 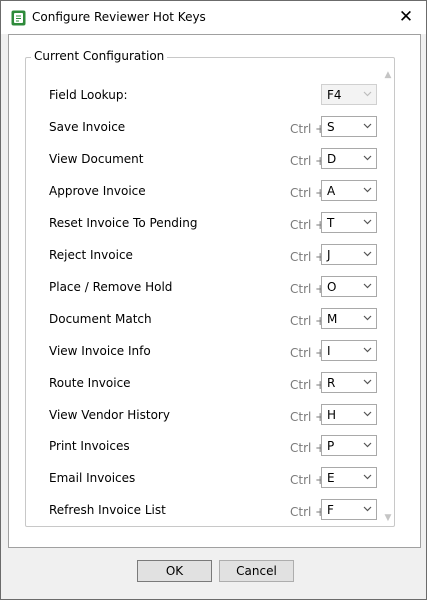 What do you see at coordinates (100, 351) in the screenshot?
I see `hotkey-label: View Invoice Info` at bounding box center [100, 351].